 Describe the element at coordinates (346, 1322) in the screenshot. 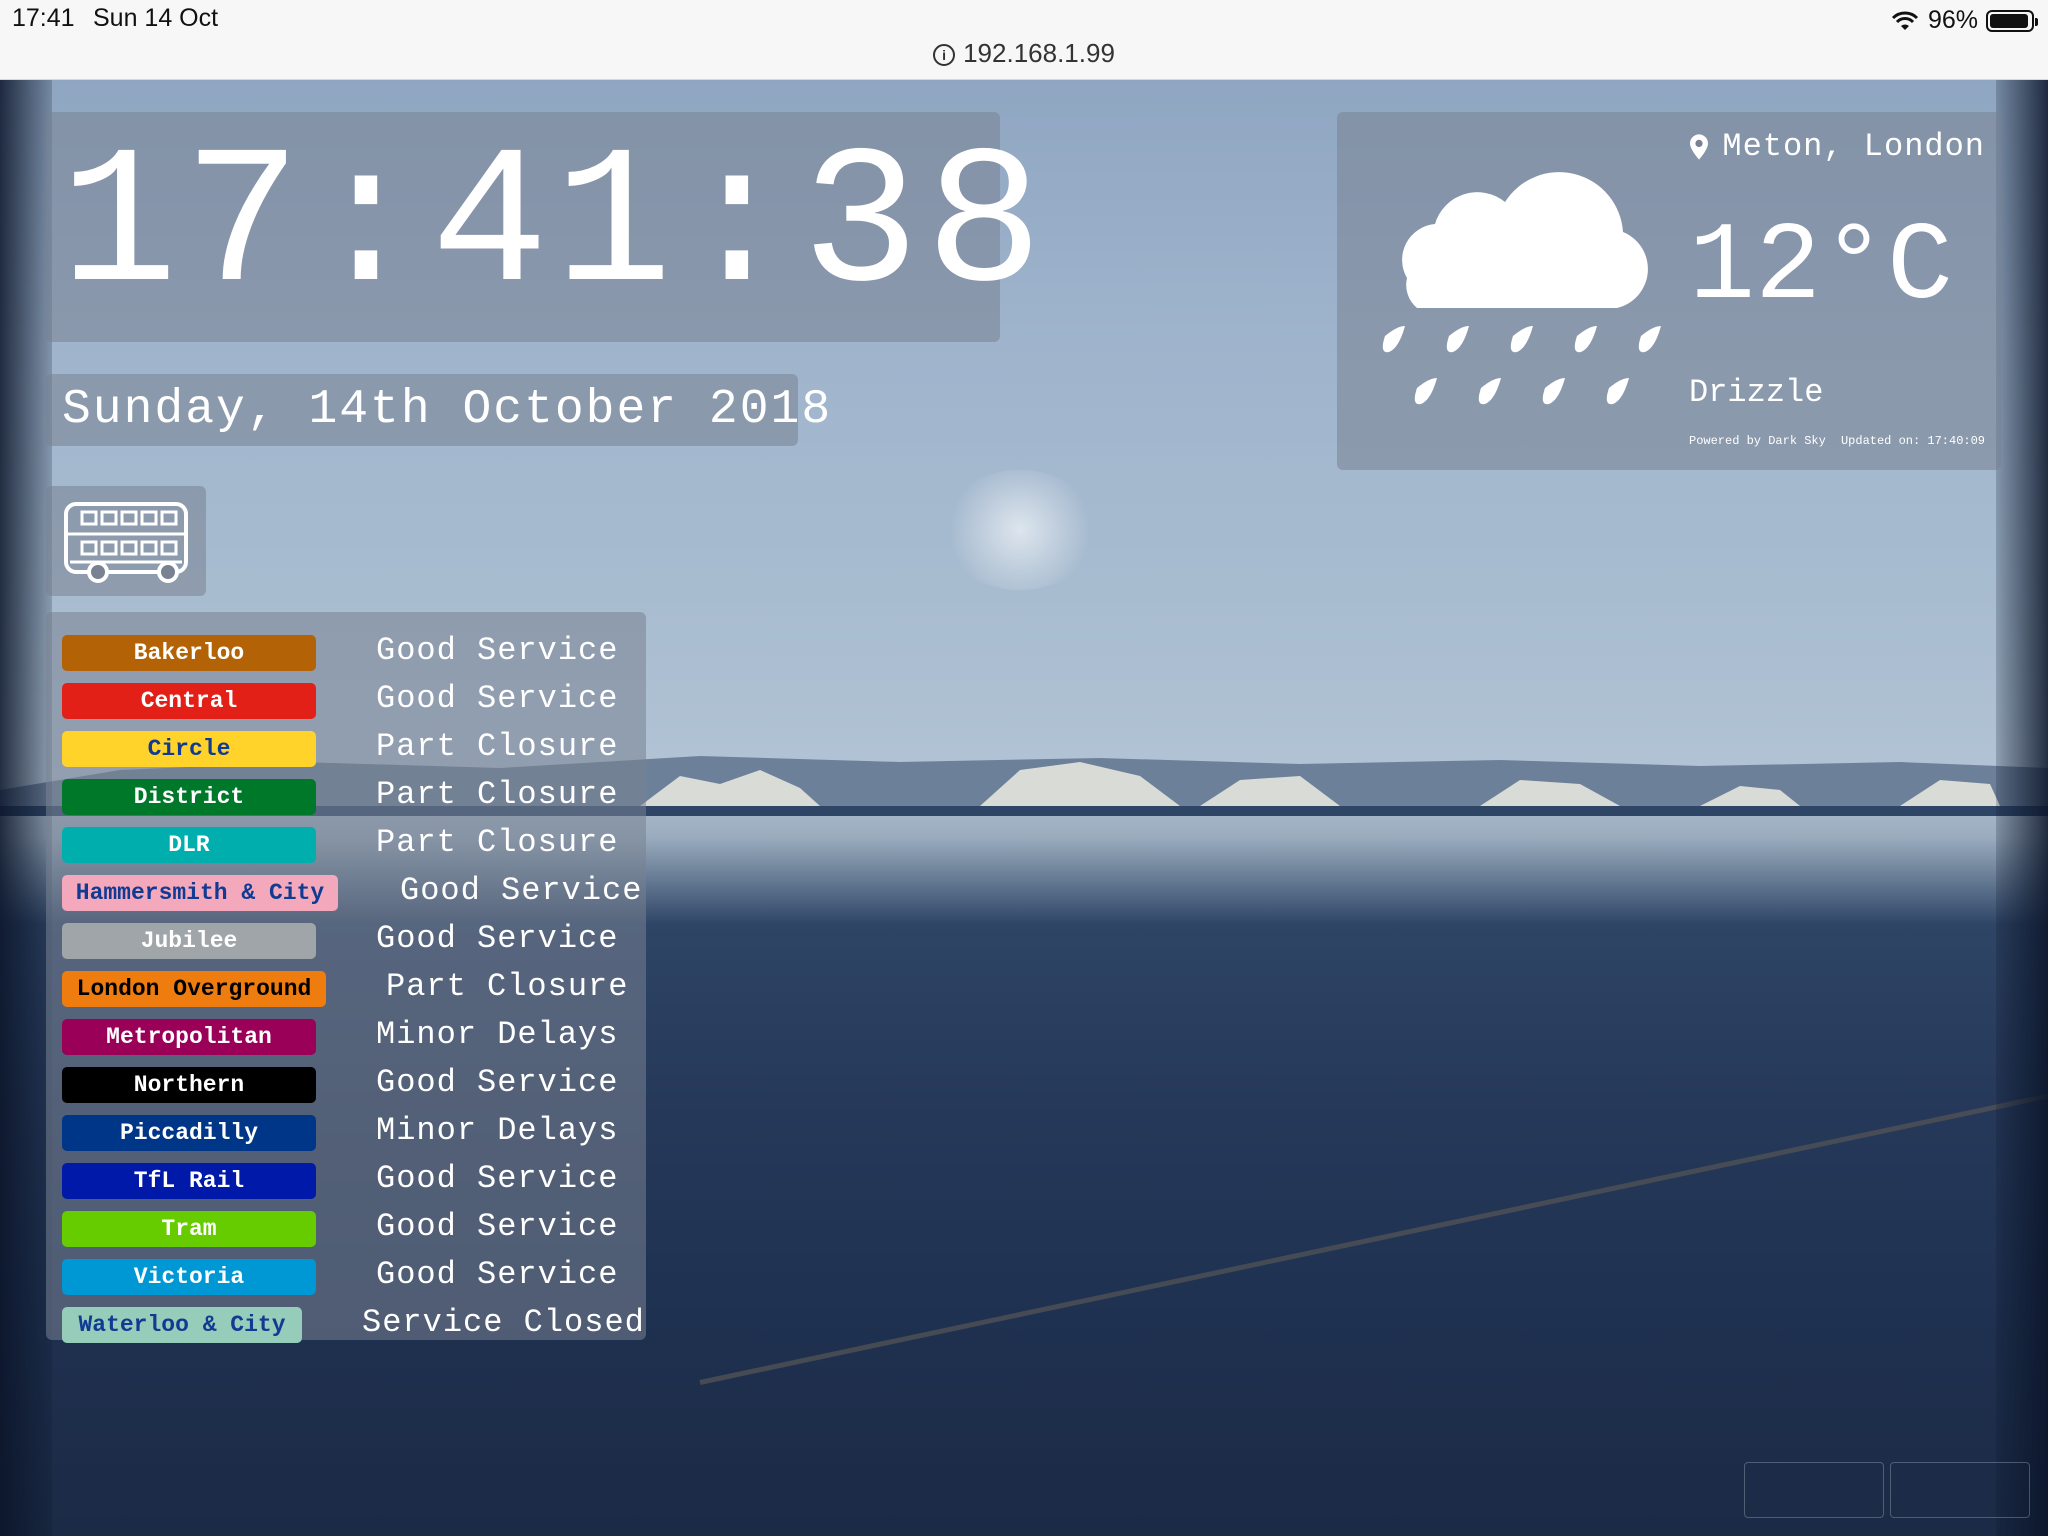

I see `tube-line-row: Waterloo & City Service Closed` at that location.